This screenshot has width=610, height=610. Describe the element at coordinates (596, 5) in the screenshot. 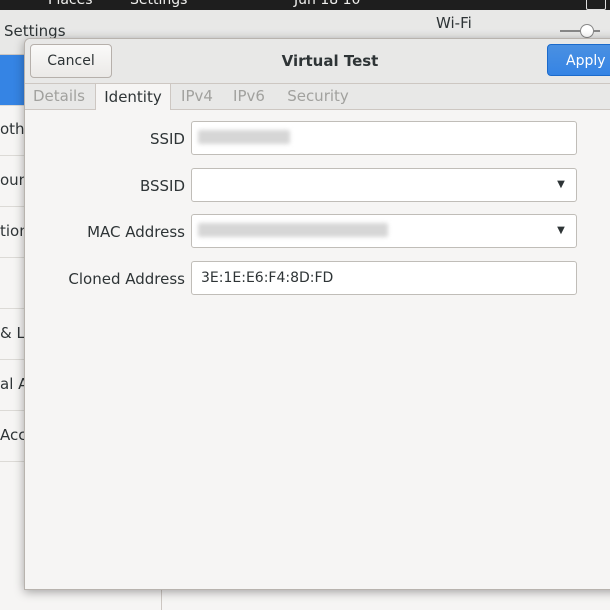

I see `status-menu-icon` at that location.